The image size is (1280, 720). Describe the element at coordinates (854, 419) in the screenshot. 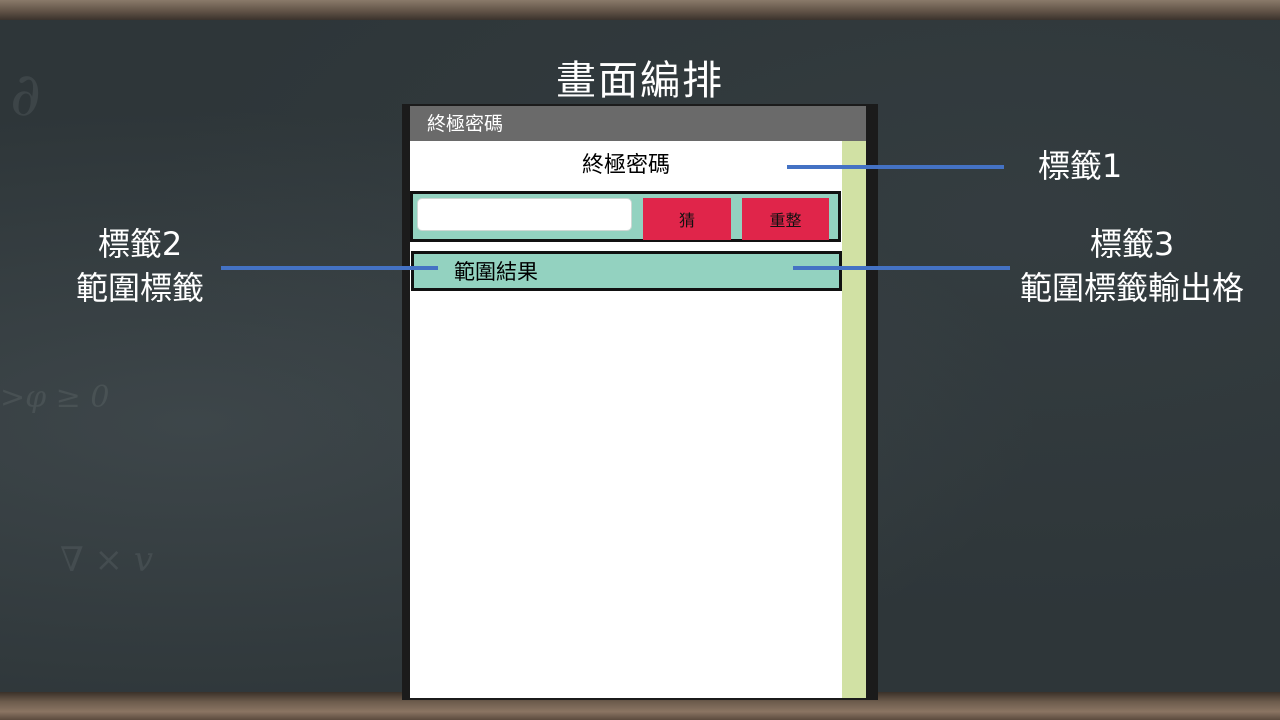

I see `app-scrollbar` at that location.